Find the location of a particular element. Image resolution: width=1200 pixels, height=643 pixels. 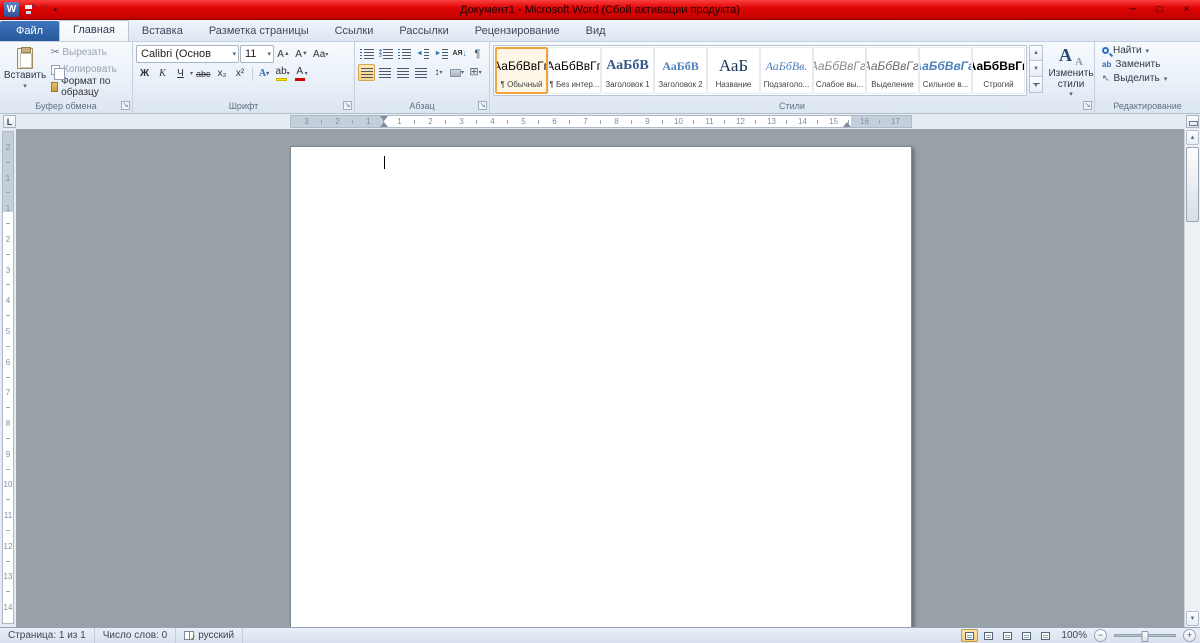

italic-button: К is located at coordinates (162, 73).